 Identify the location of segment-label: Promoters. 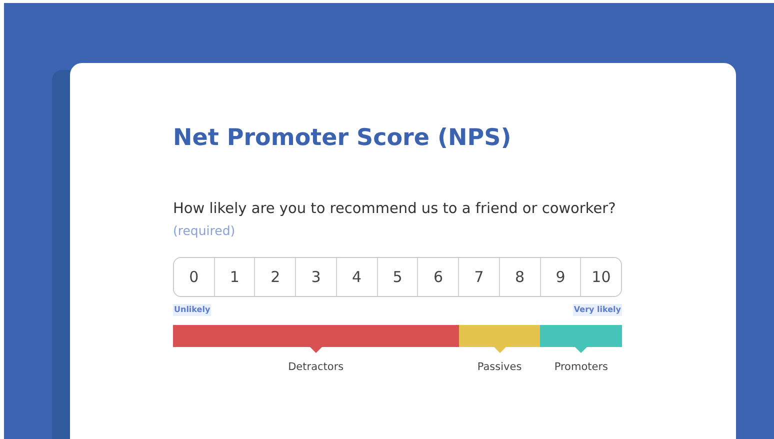
(581, 368).